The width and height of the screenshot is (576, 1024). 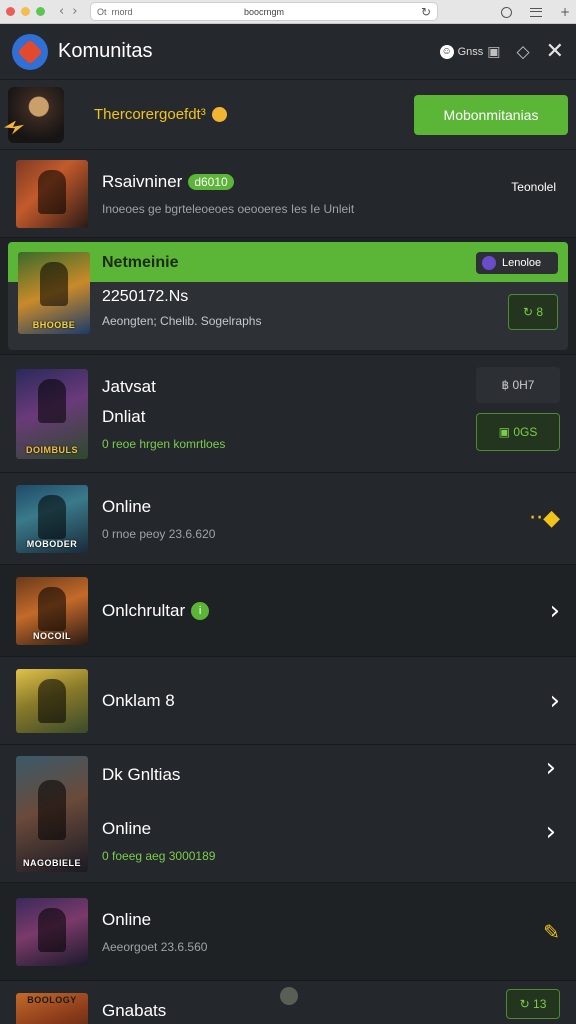 What do you see at coordinates (288, 932) in the screenshot?
I see `list-item: Online Aeeorgoet 23.6.560 ✎` at bounding box center [288, 932].